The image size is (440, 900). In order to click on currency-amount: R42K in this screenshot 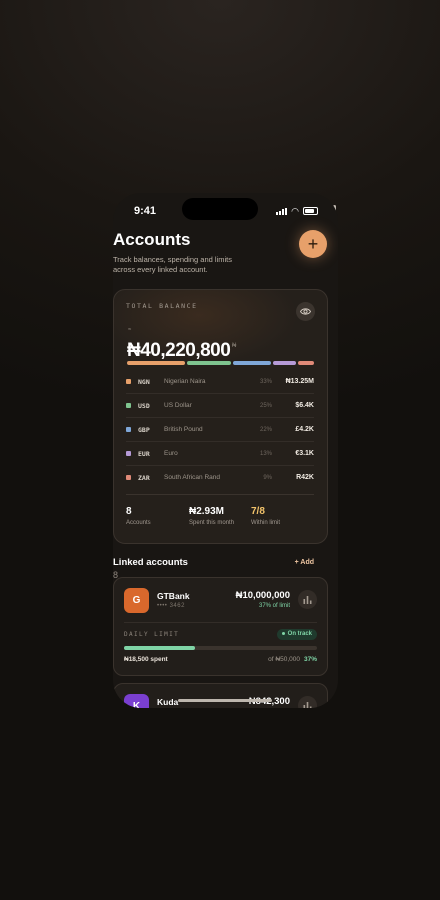, I will do `click(305, 477)`.